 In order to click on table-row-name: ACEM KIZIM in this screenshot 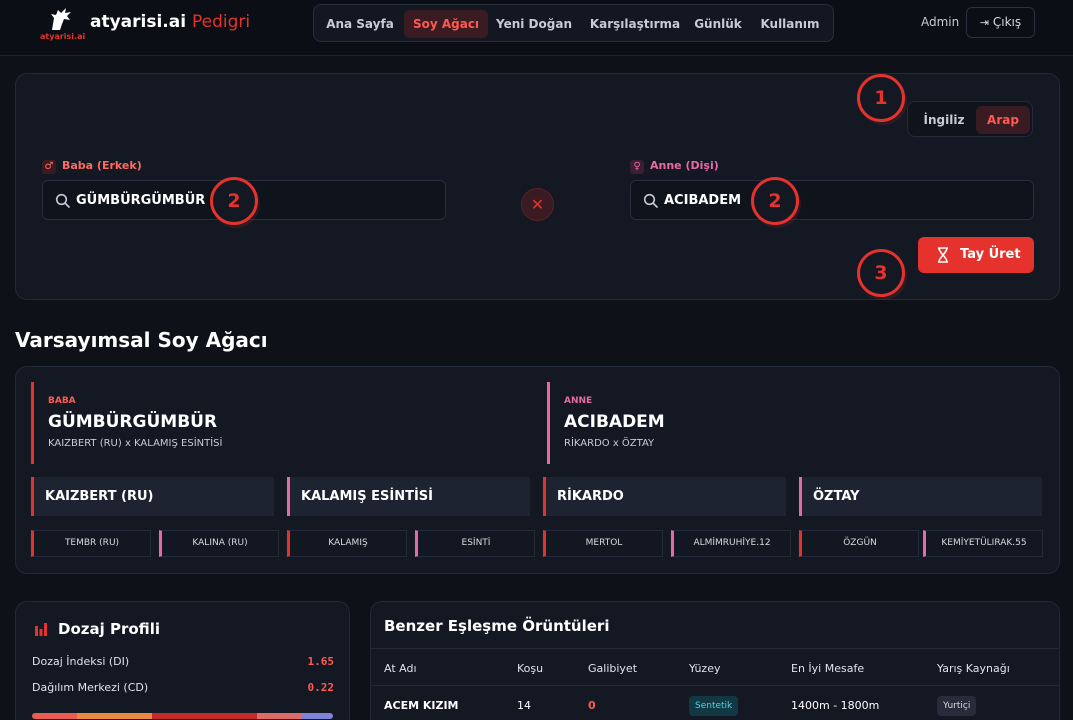, I will do `click(421, 705)`.